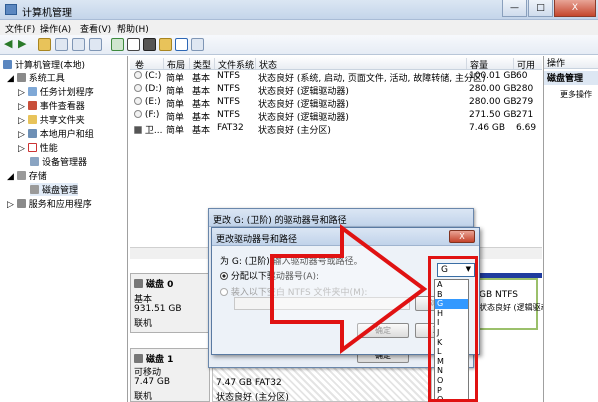 The height and width of the screenshot is (402, 598). What do you see at coordinates (514, 8) in the screenshot?
I see `minimize-button: —` at bounding box center [514, 8].